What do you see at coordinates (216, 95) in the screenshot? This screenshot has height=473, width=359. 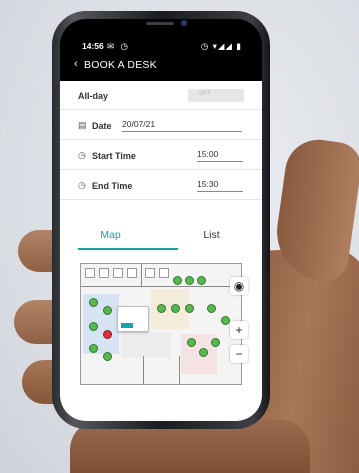 I see `all-day-toggle` at bounding box center [216, 95].